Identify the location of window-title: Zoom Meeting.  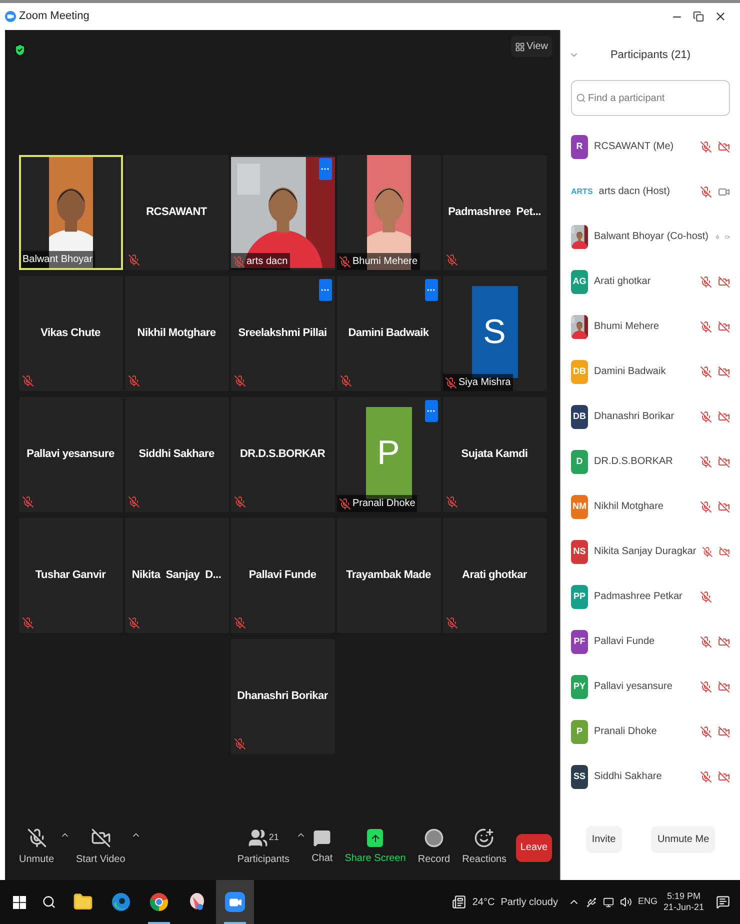
(54, 16).